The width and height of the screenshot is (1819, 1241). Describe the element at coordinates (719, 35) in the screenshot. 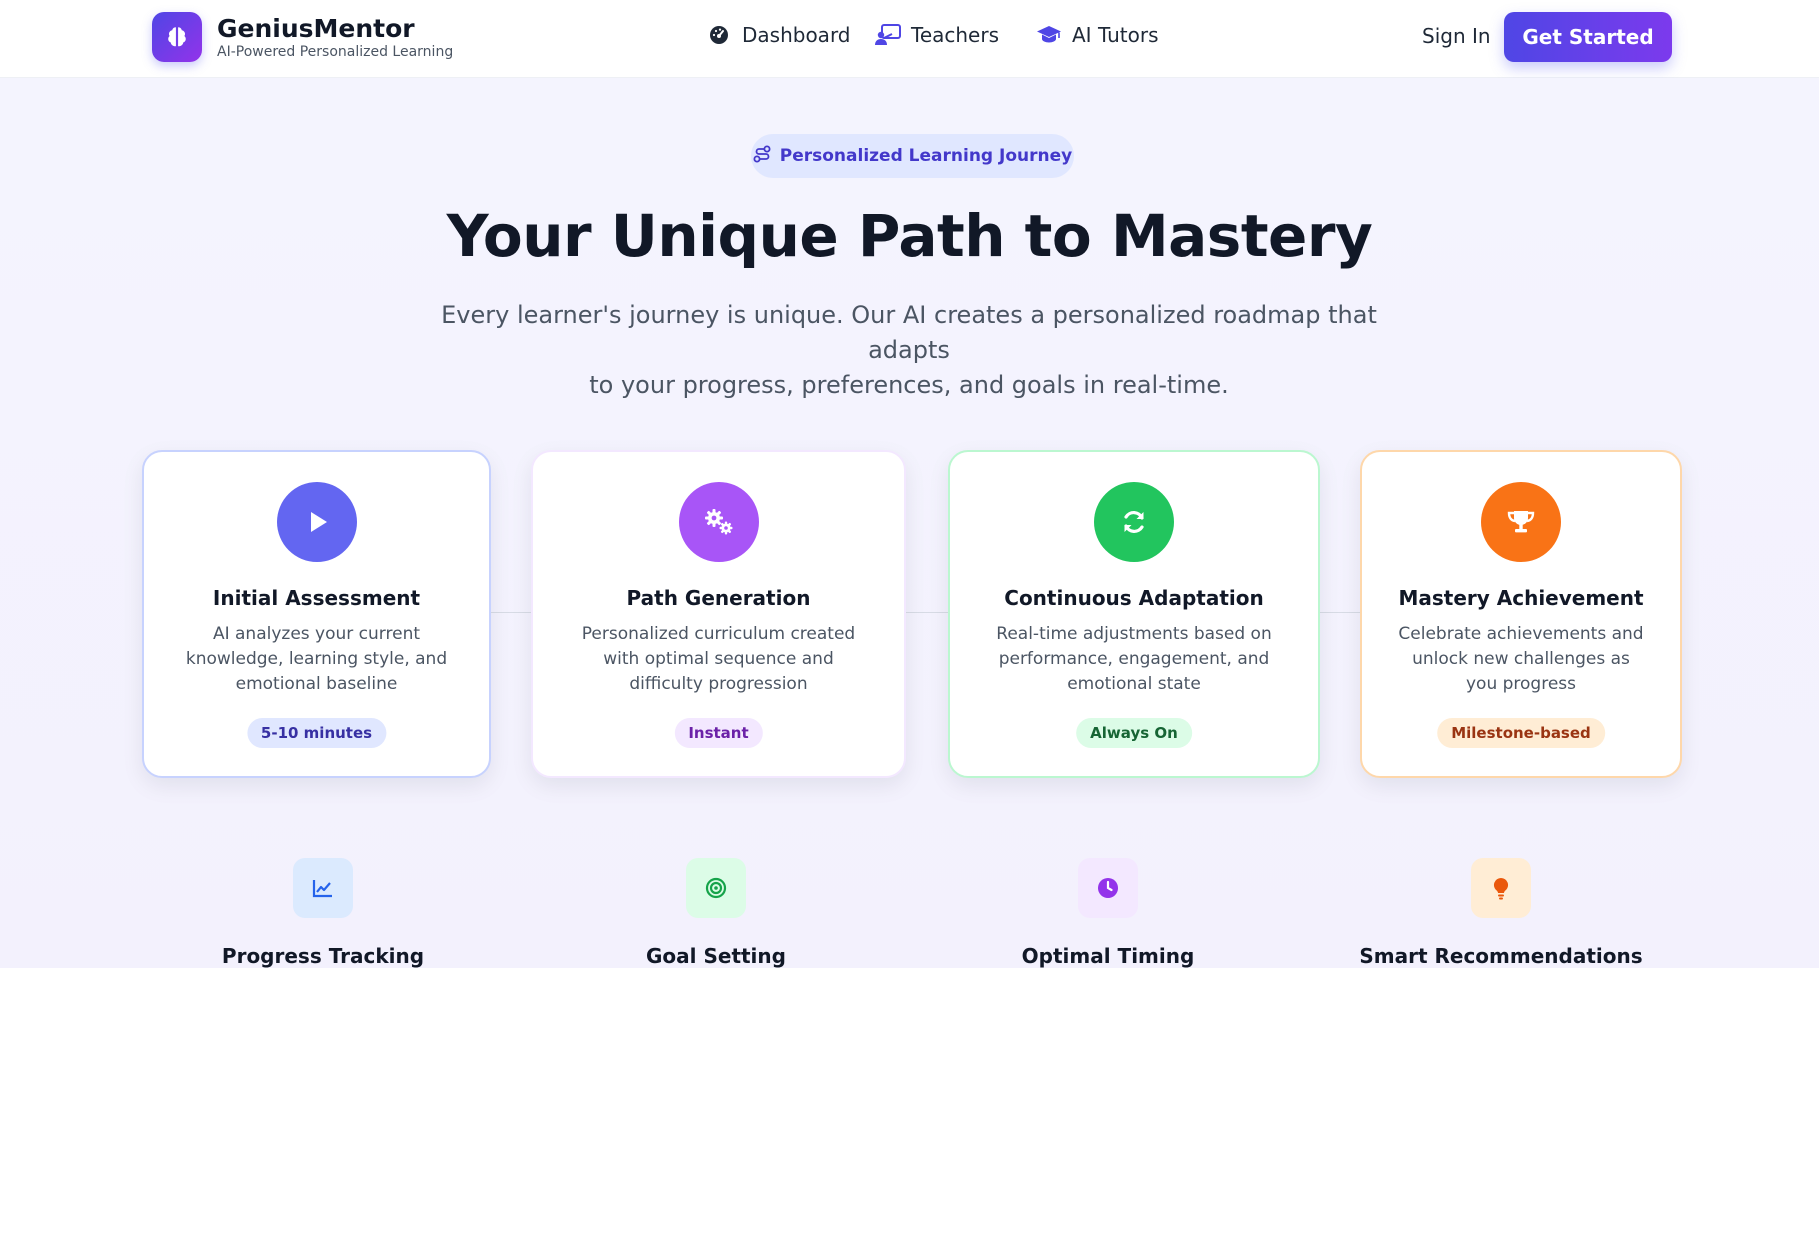

I see `dashboard-gauge-icon` at that location.